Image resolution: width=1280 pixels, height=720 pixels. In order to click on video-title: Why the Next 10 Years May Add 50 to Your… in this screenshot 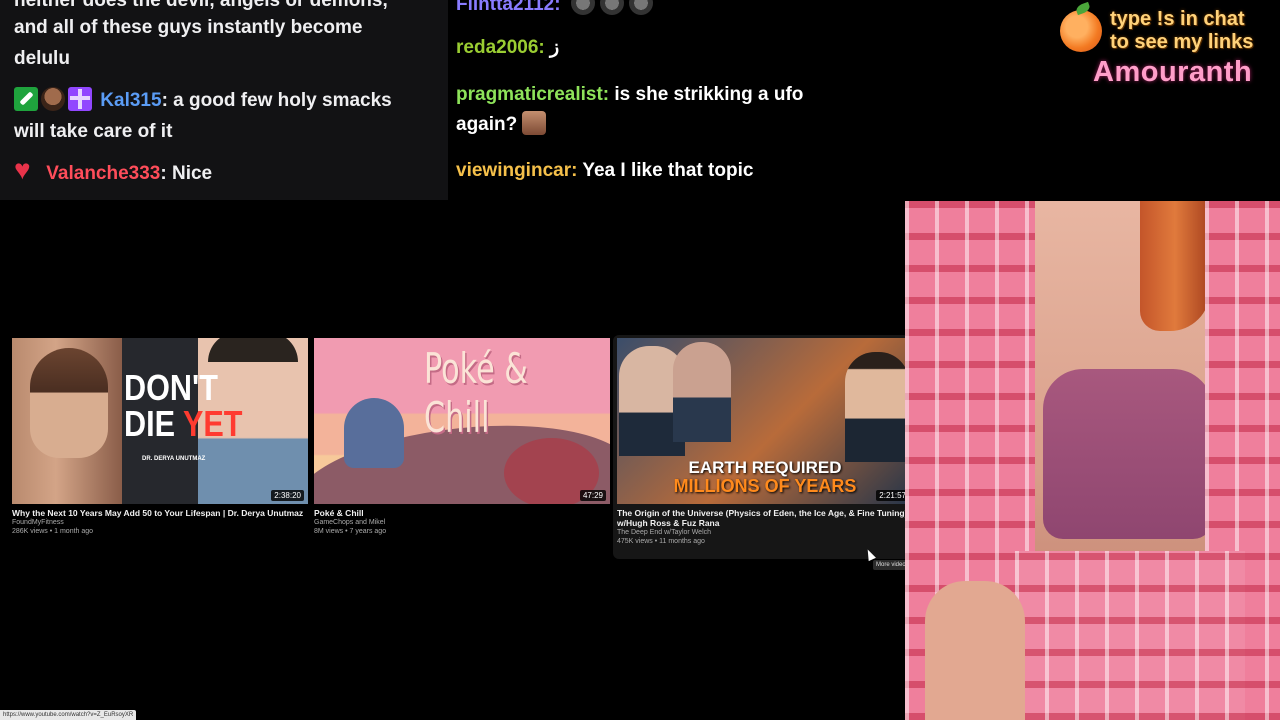, I will do `click(160, 513)`.